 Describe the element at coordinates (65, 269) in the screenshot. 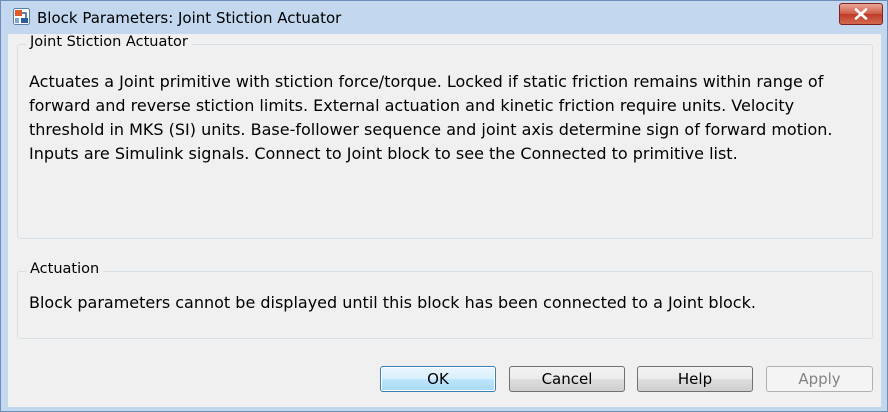

I see `actuation-group-label: Actuation` at that location.